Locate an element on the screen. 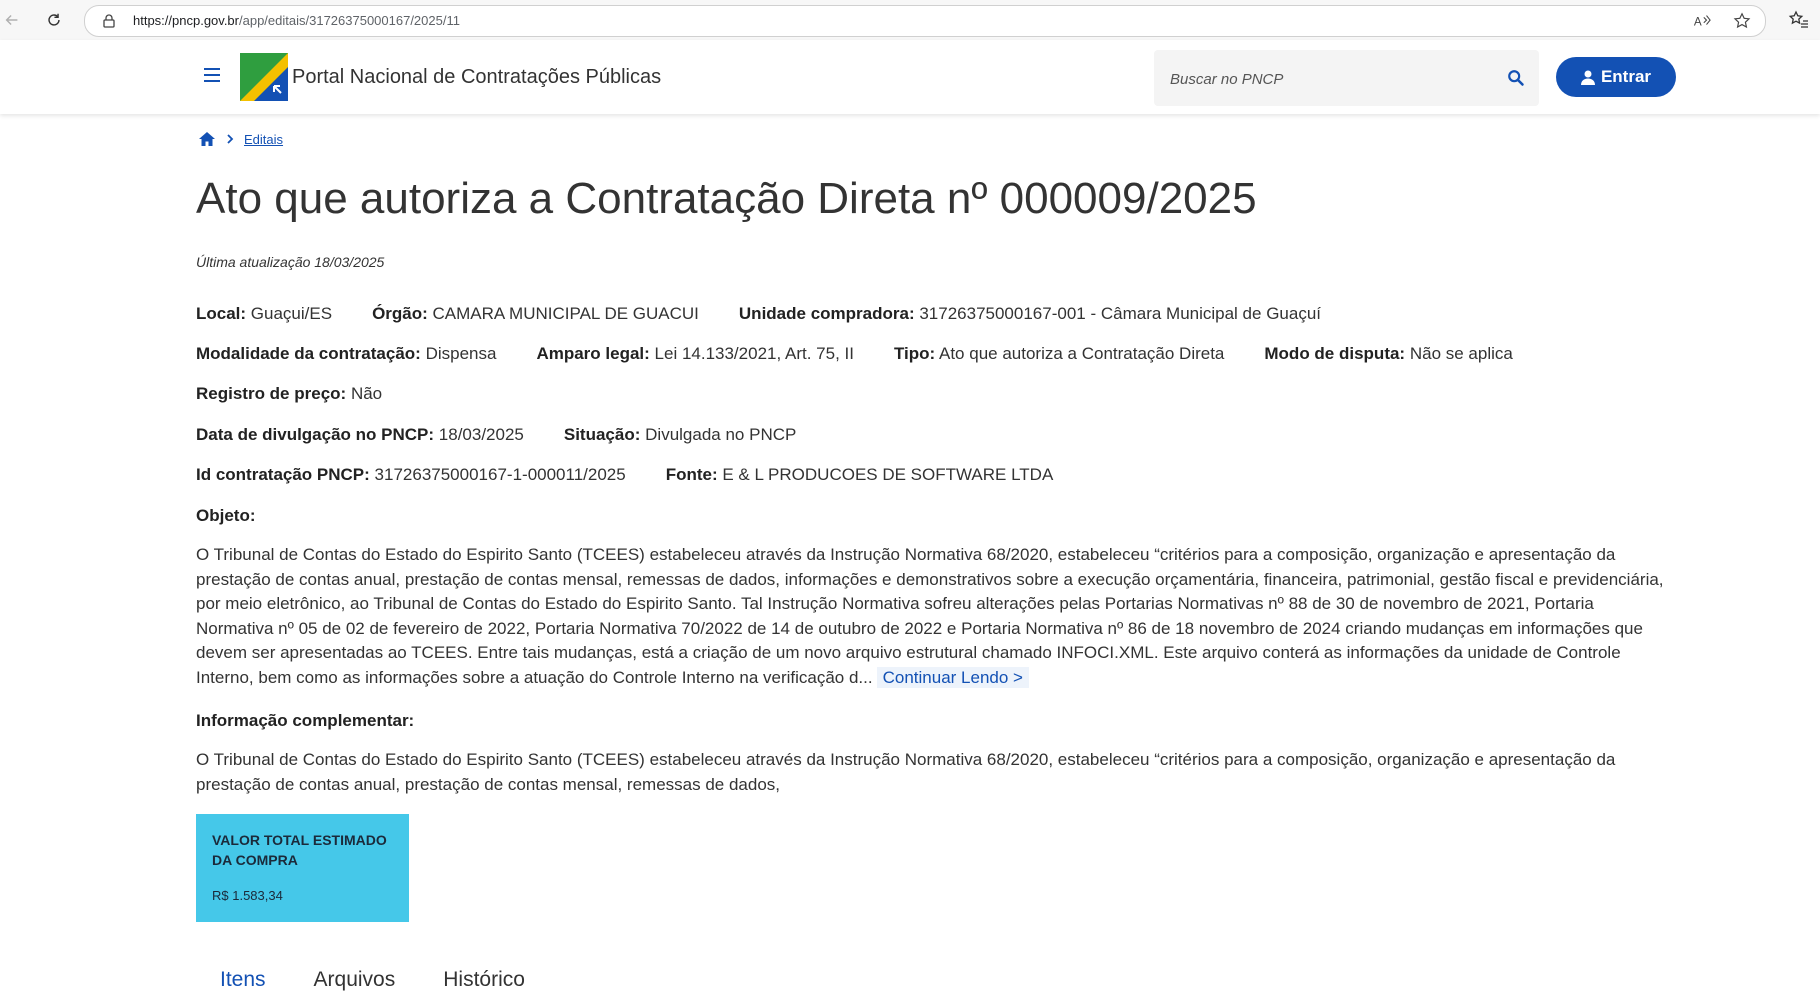  lock-icon is located at coordinates (109, 21).